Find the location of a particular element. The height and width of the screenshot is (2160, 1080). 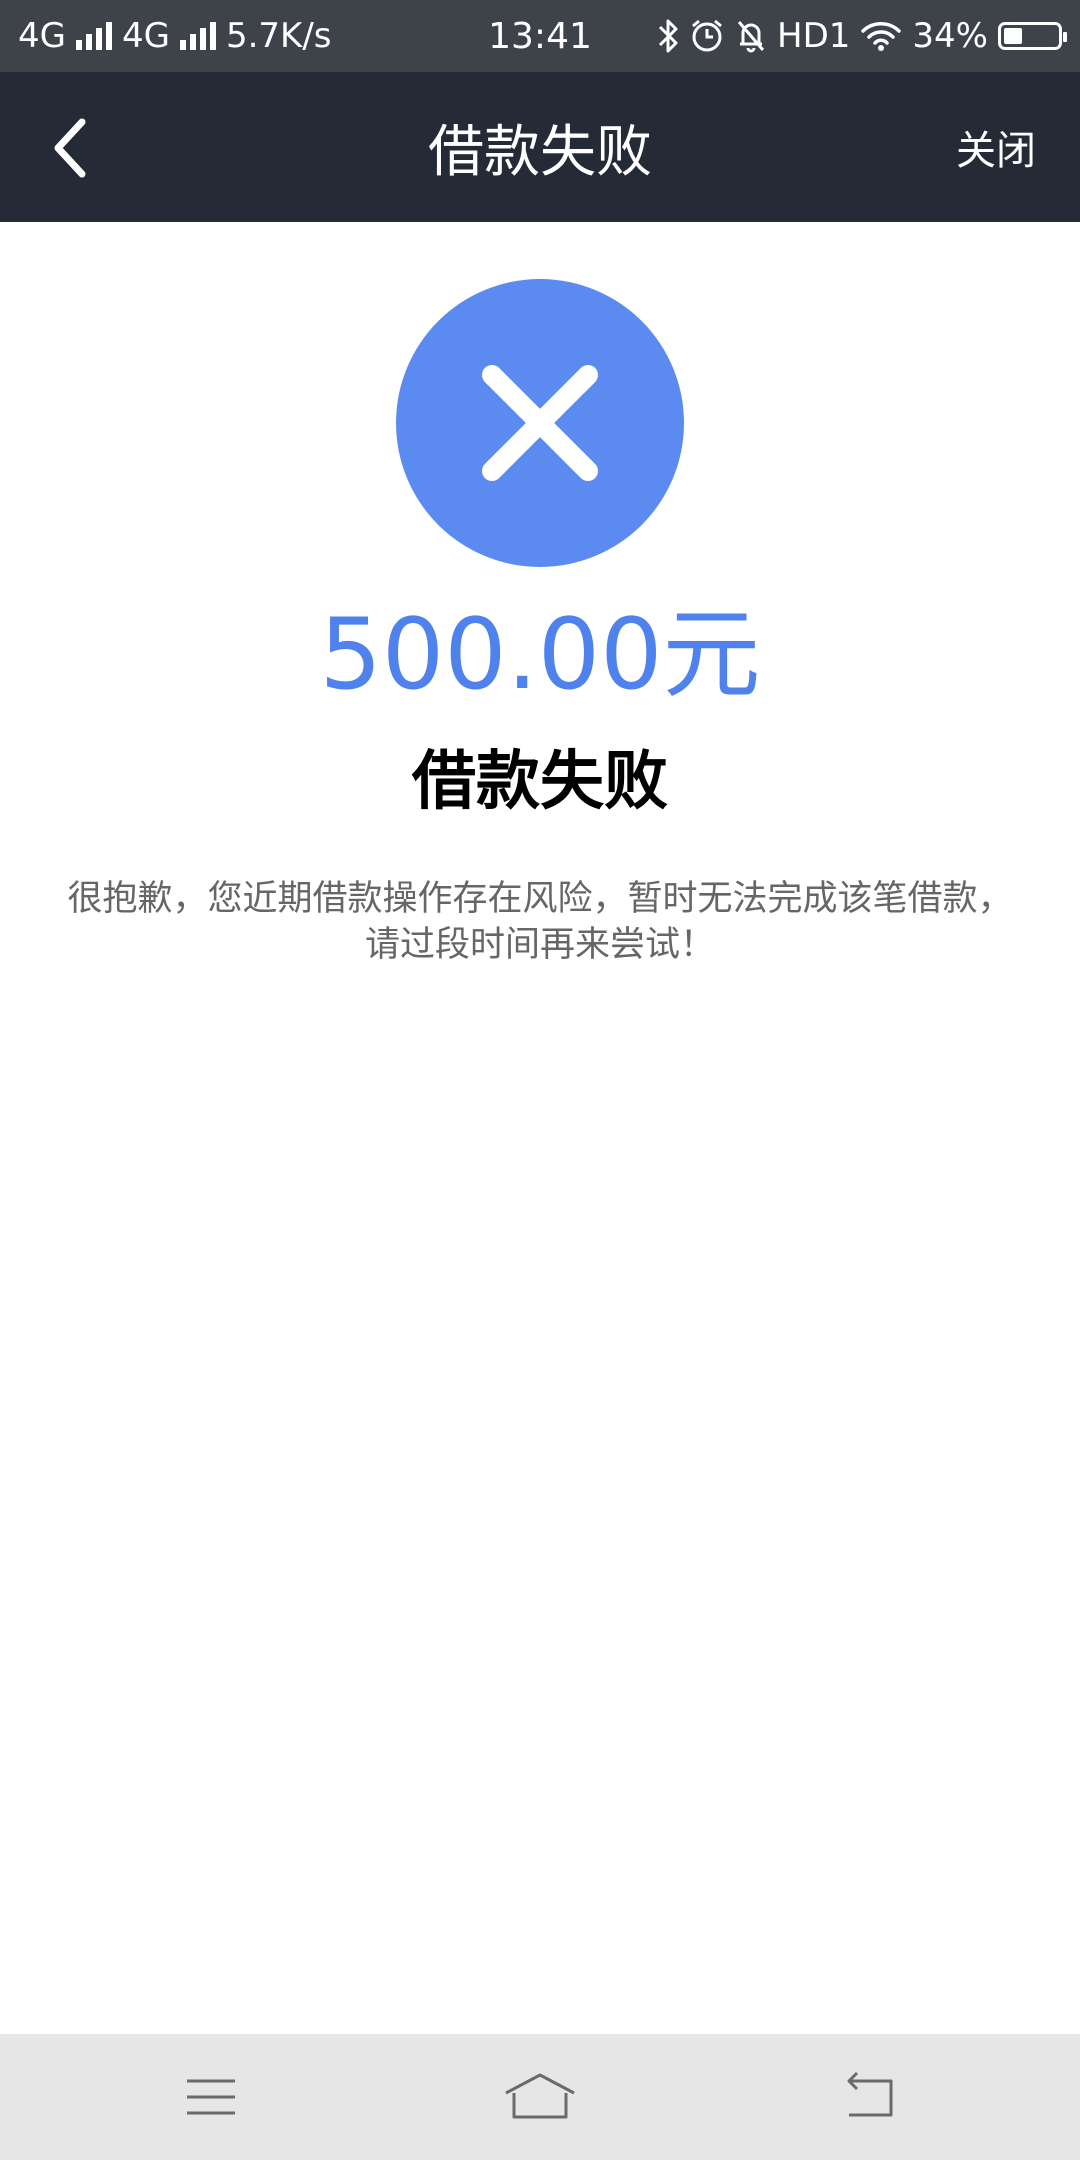

close-button: 关闭 is located at coordinates (996, 147).